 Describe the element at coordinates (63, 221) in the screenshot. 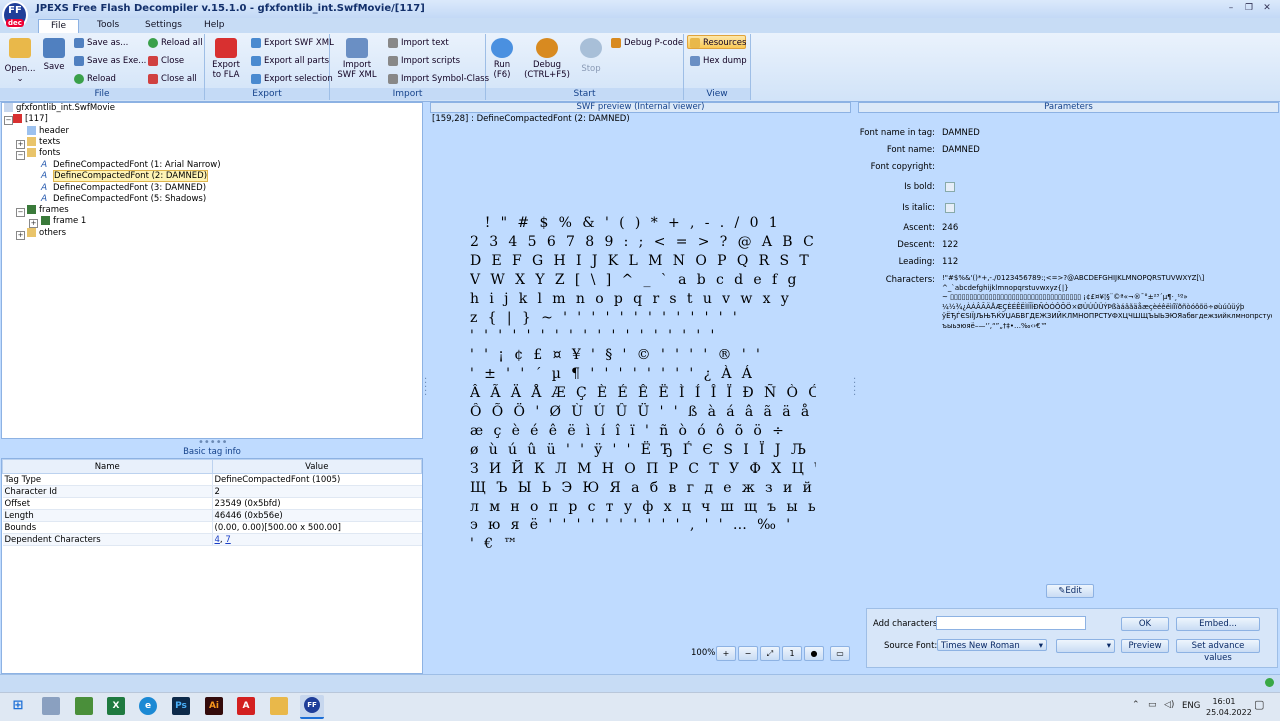

I see `tree-node-frame-1: frame 1` at that location.